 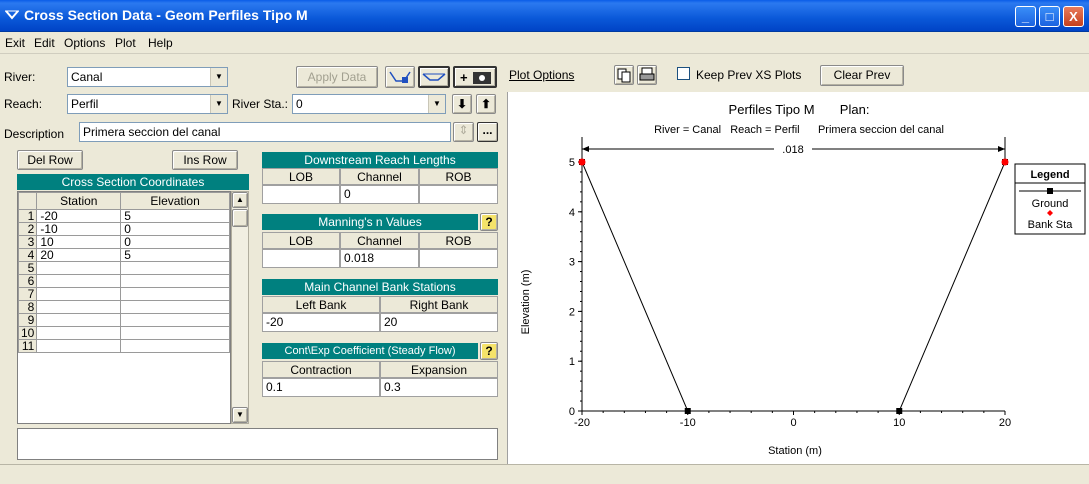 What do you see at coordinates (79, 255) in the screenshot?
I see `station-cell: 20` at bounding box center [79, 255].